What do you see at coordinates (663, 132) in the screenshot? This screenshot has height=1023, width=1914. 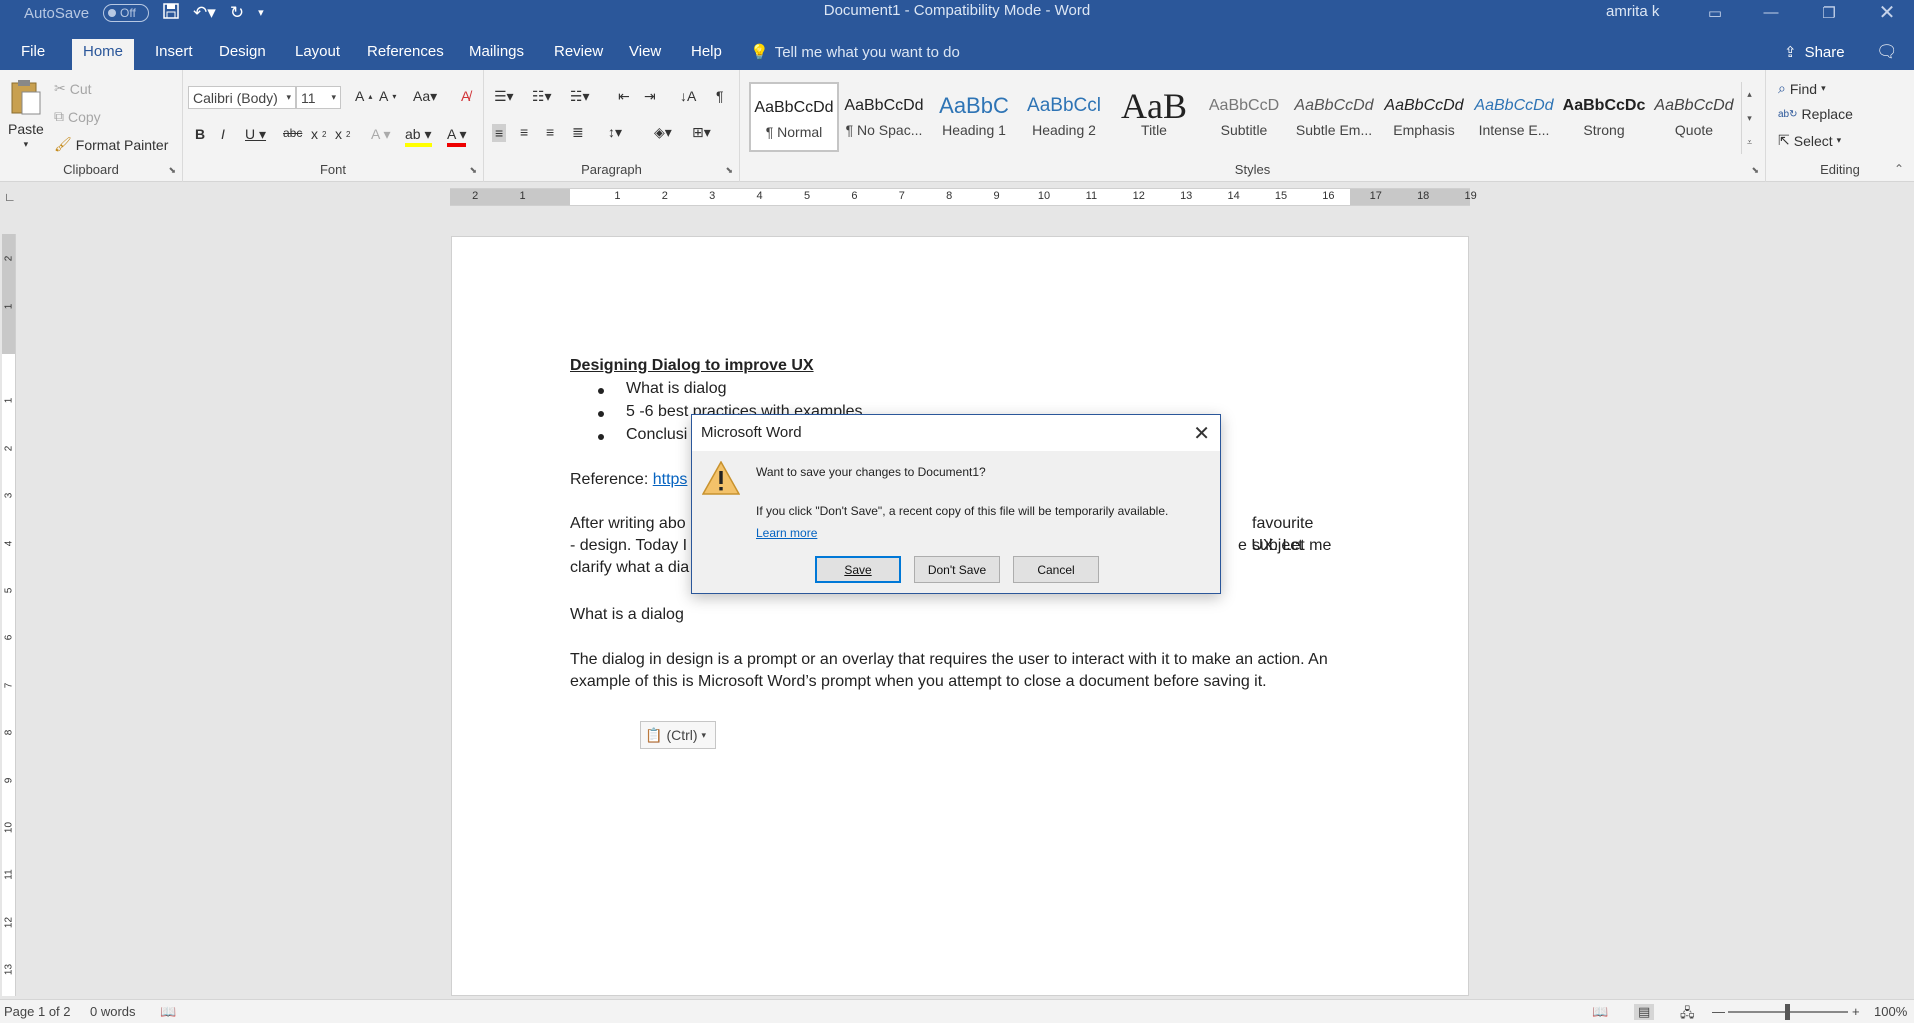 I see `shading-icon: ◈▾` at bounding box center [663, 132].